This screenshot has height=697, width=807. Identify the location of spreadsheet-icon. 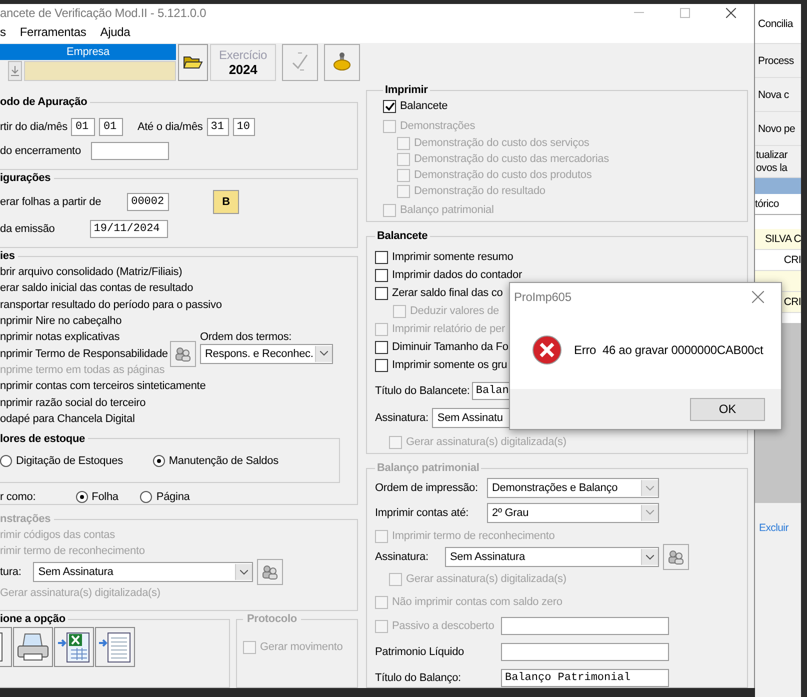
(74, 647).